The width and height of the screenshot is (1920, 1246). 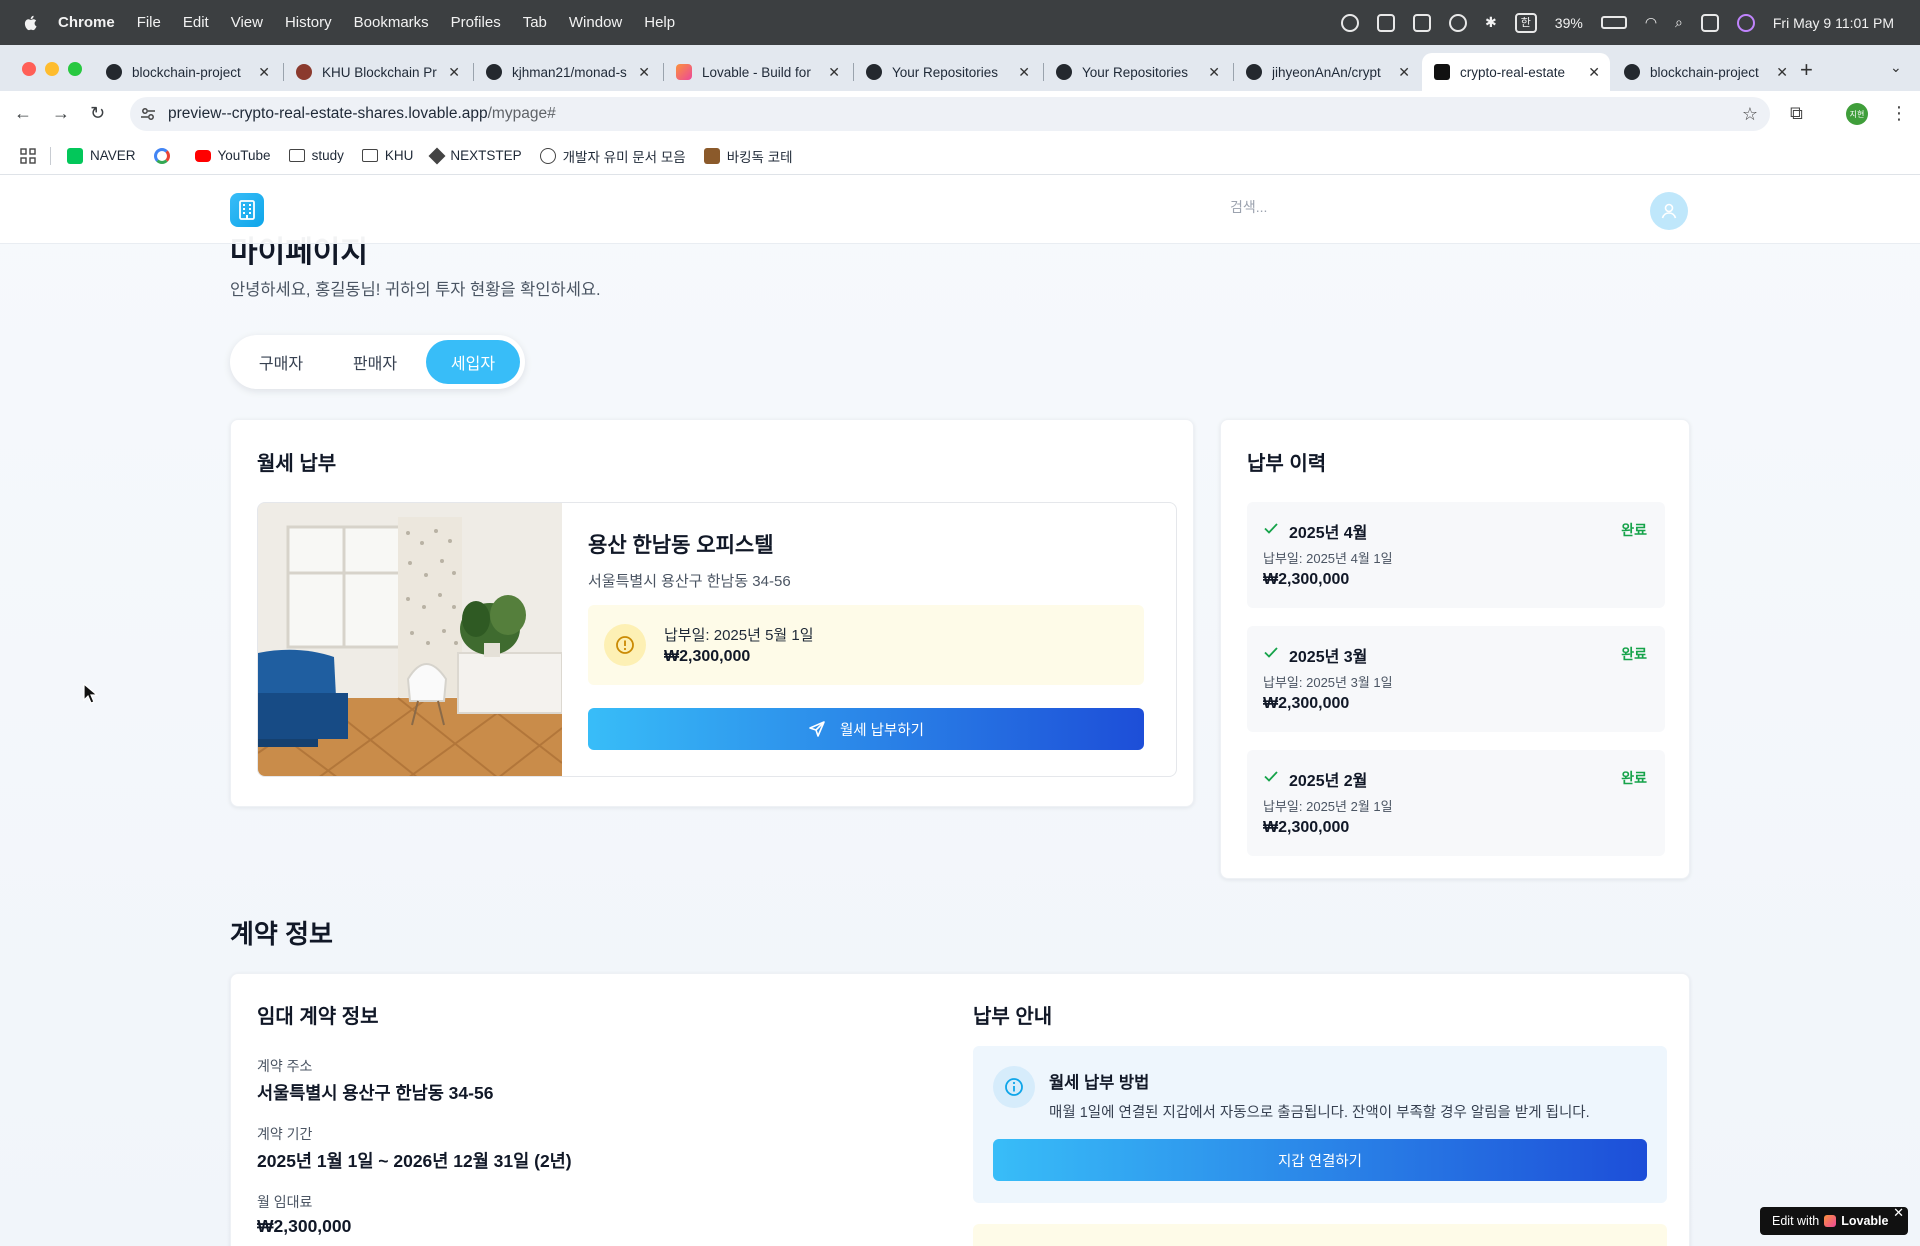 I want to click on contract-address-label: 계약 주소, so click(x=285, y=1066).